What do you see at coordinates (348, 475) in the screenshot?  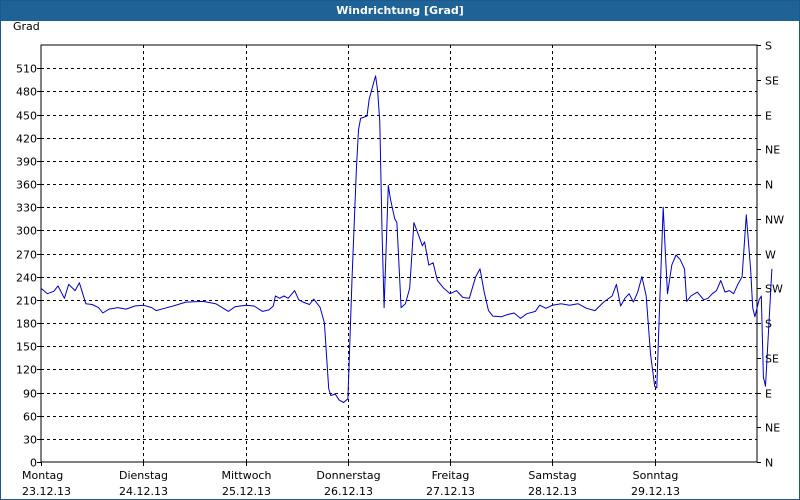 I see `x-tick-day-label: Donnerstag` at bounding box center [348, 475].